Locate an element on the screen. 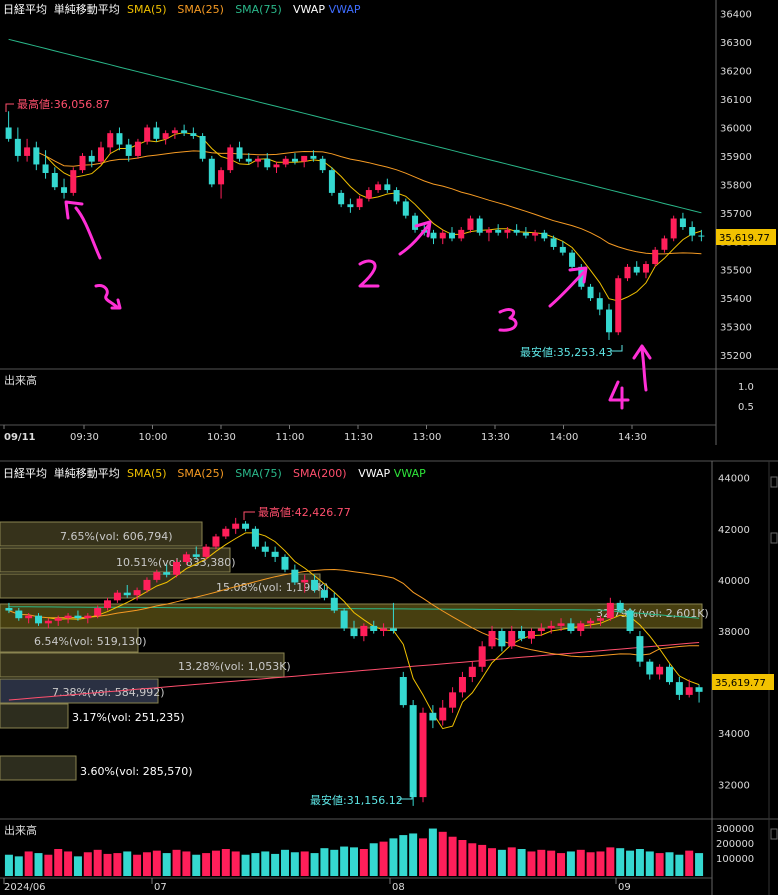 This screenshot has width=778, height=895. daily-time-tick: 09 is located at coordinates (624, 887).